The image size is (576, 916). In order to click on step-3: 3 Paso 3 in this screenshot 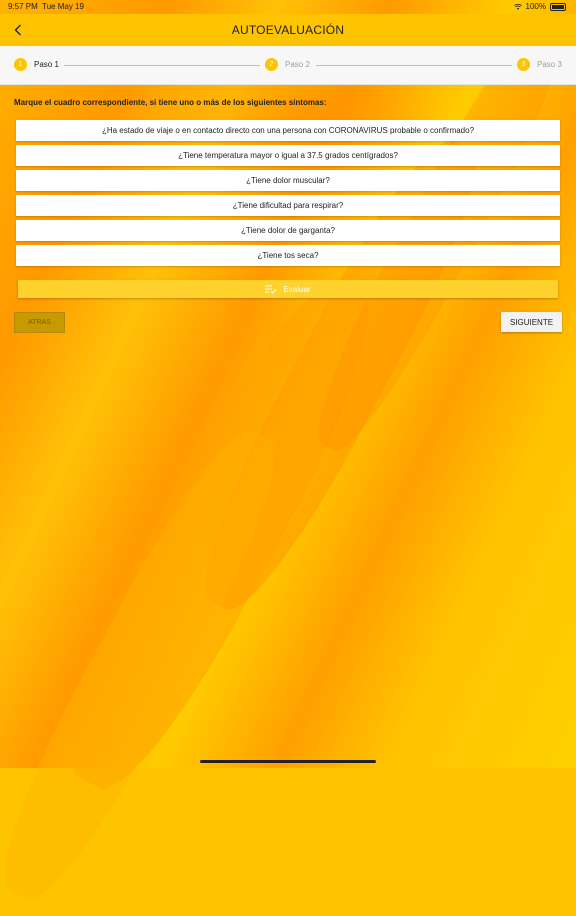, I will do `click(539, 64)`.